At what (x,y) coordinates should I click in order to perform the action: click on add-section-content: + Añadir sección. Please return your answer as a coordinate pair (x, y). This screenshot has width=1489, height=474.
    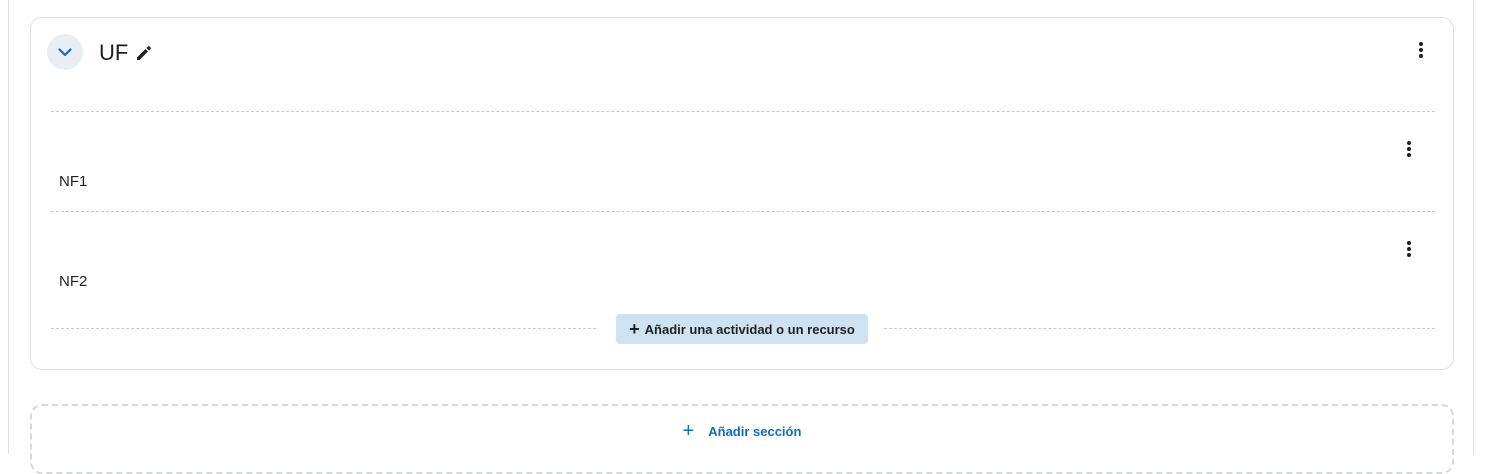
    Looking at the image, I should click on (742, 431).